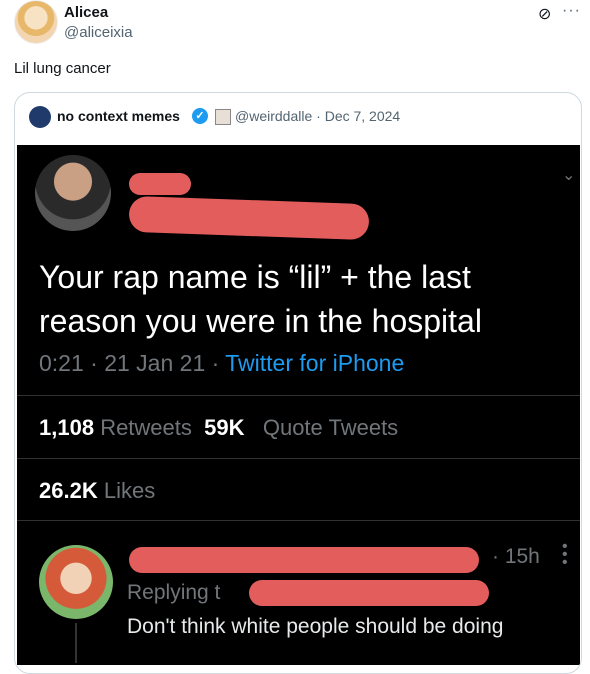 The height and width of the screenshot is (674, 590). I want to click on thread-line, so click(76, 643).